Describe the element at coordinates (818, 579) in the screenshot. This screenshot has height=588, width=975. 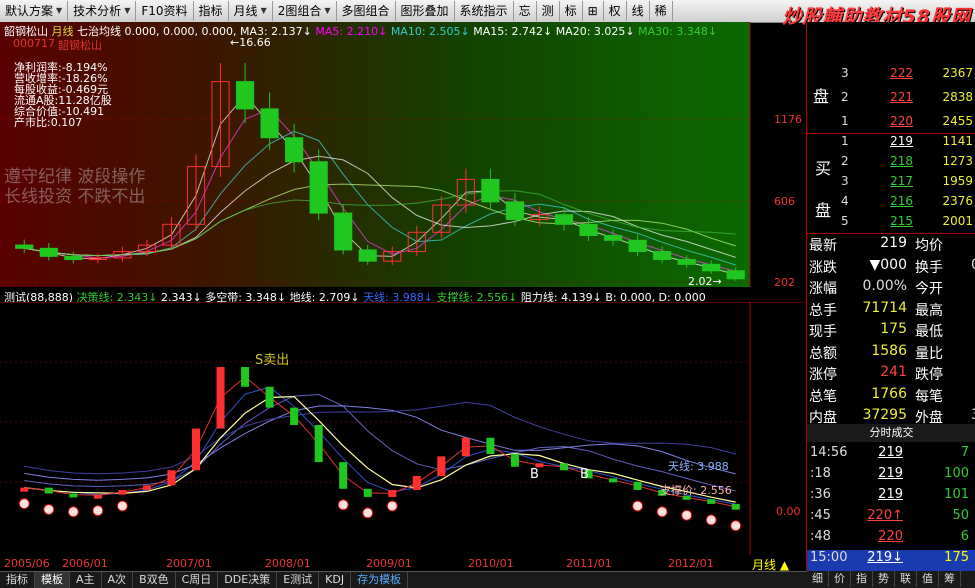
I see `quote-tab: 细` at that location.